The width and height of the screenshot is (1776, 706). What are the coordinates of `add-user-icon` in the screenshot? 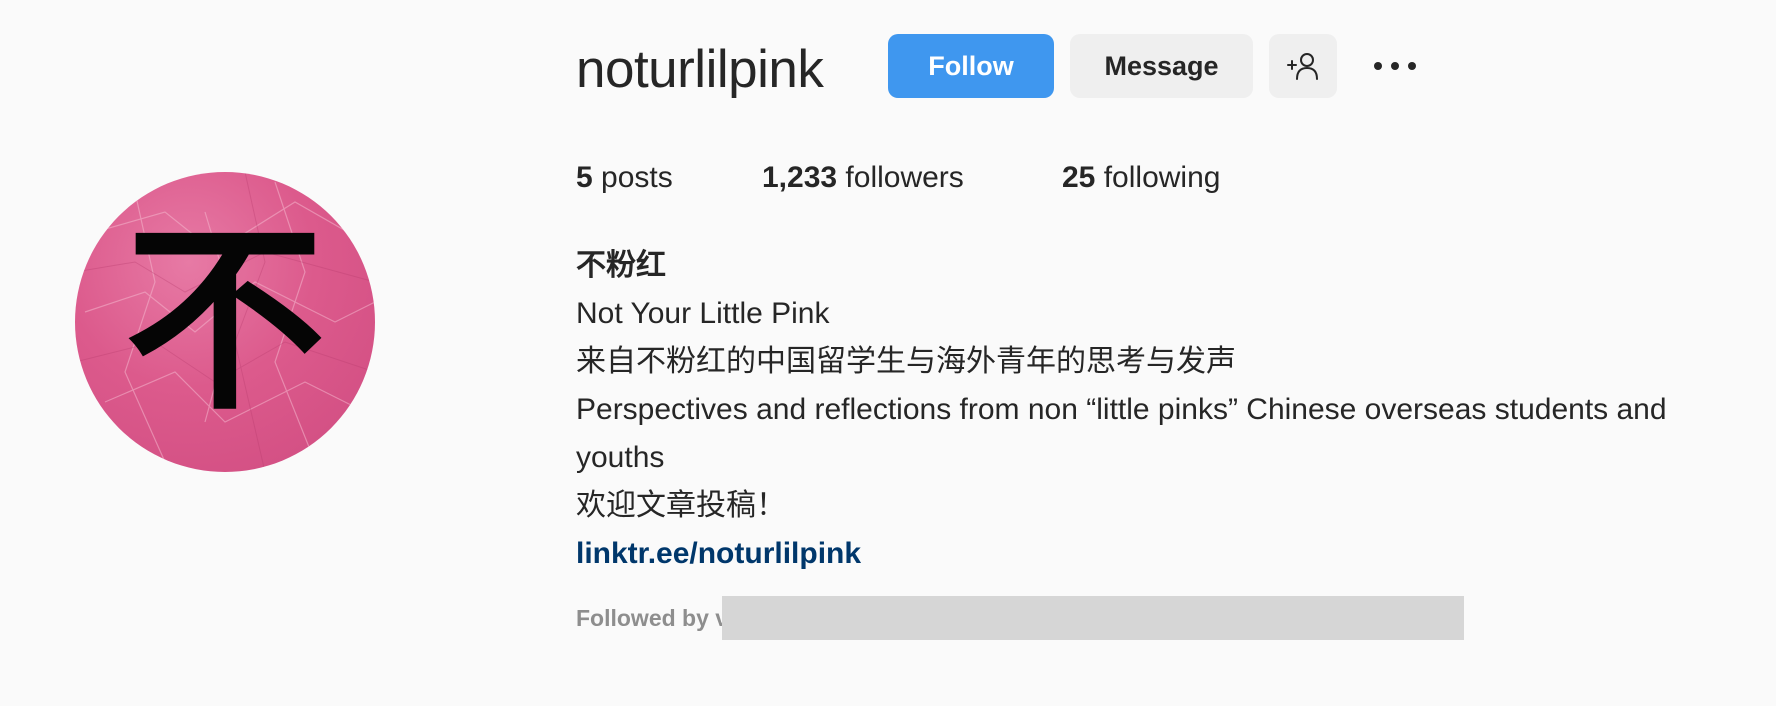 It's located at (1302, 66).